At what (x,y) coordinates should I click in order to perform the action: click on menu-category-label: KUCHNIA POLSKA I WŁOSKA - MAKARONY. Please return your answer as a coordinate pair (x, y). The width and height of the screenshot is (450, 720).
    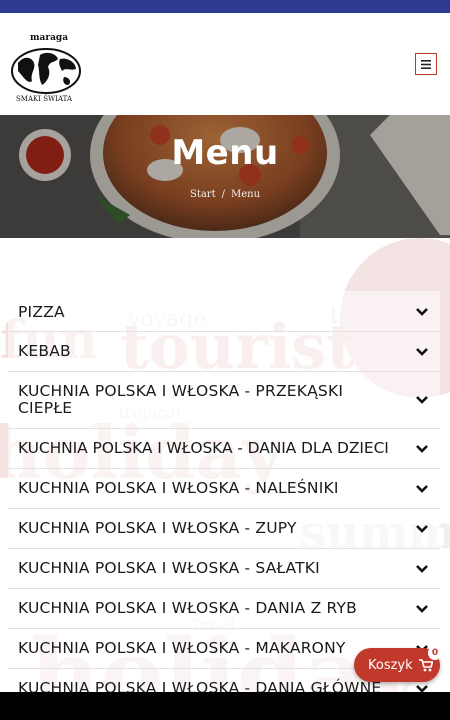
    Looking at the image, I should click on (182, 648).